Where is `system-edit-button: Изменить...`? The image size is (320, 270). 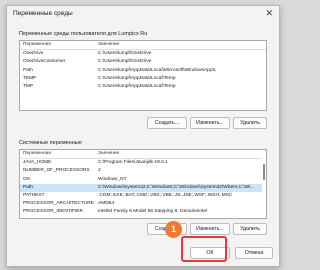
system-edit-button: Изменить... is located at coordinates (210, 229).